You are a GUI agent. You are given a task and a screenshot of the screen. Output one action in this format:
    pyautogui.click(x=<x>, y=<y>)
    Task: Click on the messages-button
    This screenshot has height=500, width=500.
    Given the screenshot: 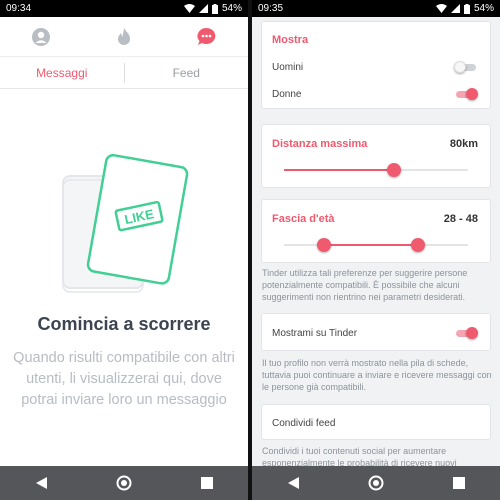 What is the action you would take?
    pyautogui.click(x=207, y=37)
    